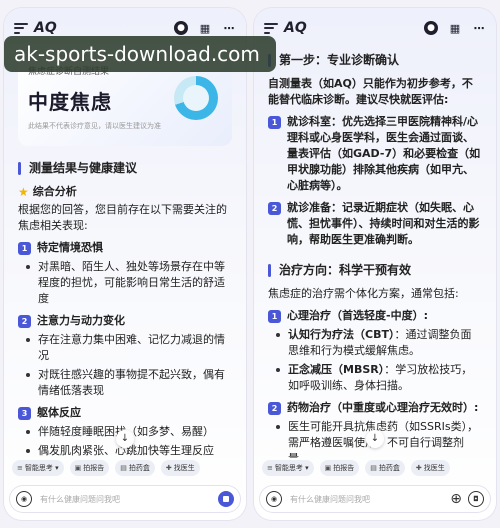  I want to click on summary-title: ★ 综合分析, so click(47, 192).